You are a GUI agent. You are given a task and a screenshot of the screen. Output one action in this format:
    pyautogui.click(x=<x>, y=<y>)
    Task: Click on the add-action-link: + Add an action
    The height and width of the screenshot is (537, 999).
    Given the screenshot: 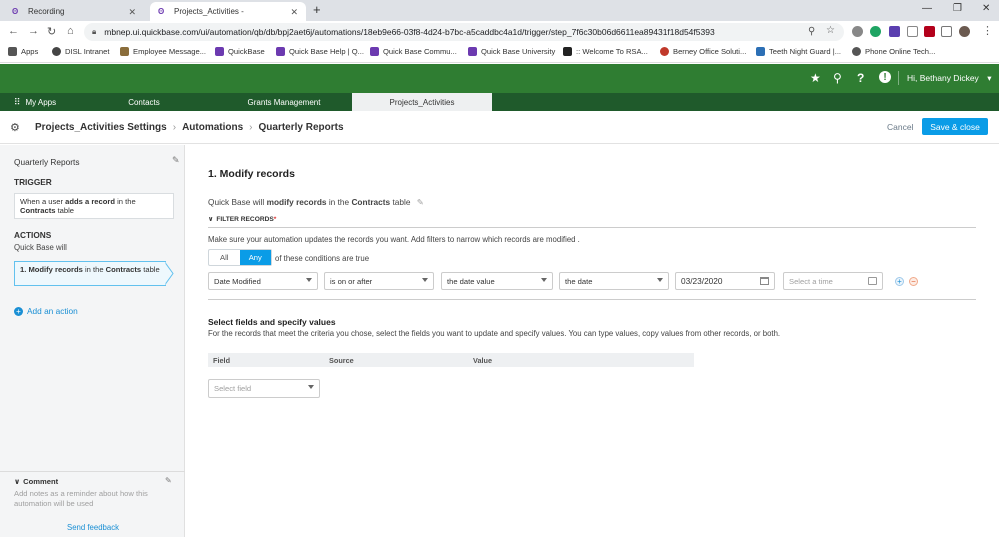 What is the action you would take?
    pyautogui.click(x=46, y=311)
    